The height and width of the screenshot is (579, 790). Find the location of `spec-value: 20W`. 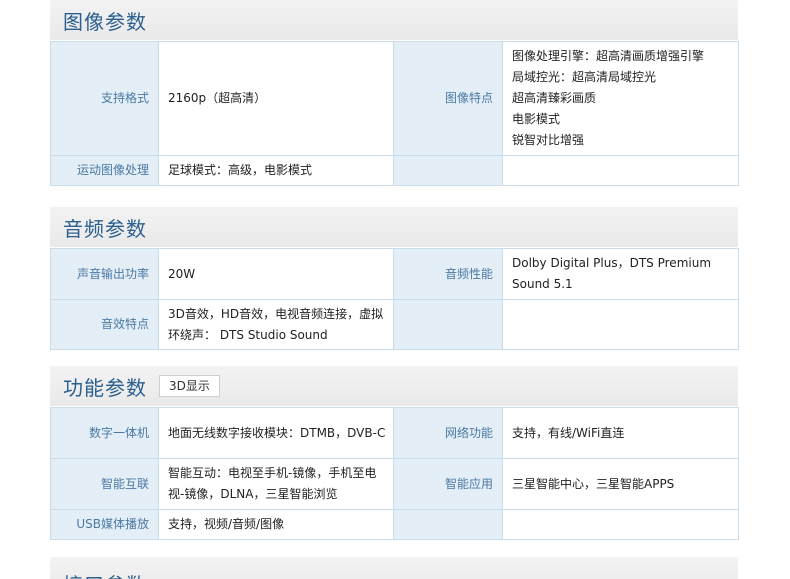

spec-value: 20W is located at coordinates (276, 274).